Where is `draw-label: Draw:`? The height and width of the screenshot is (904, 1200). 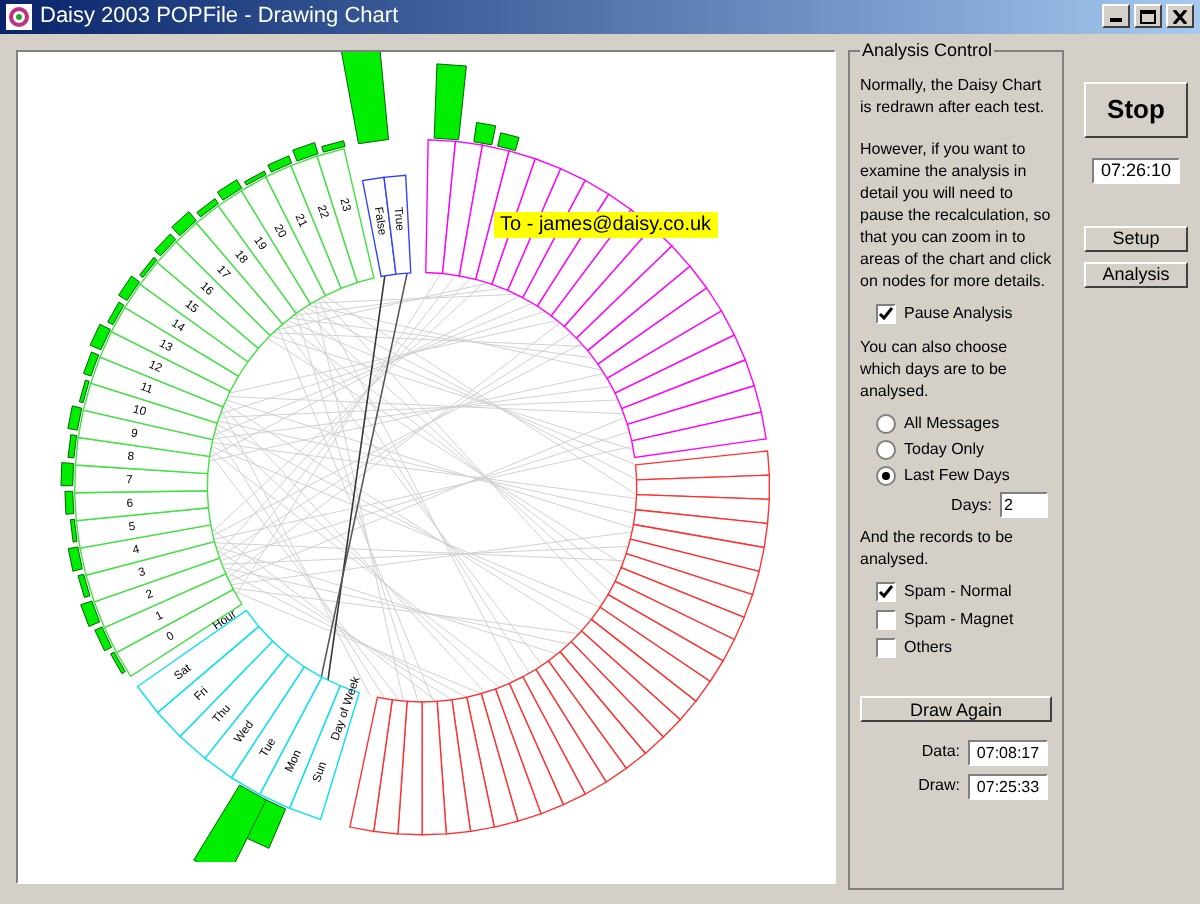 draw-label: Draw: is located at coordinates (939, 786).